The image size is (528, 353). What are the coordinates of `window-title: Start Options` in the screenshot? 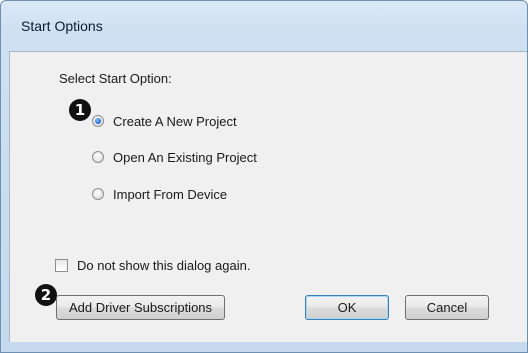 It's located at (62, 26).